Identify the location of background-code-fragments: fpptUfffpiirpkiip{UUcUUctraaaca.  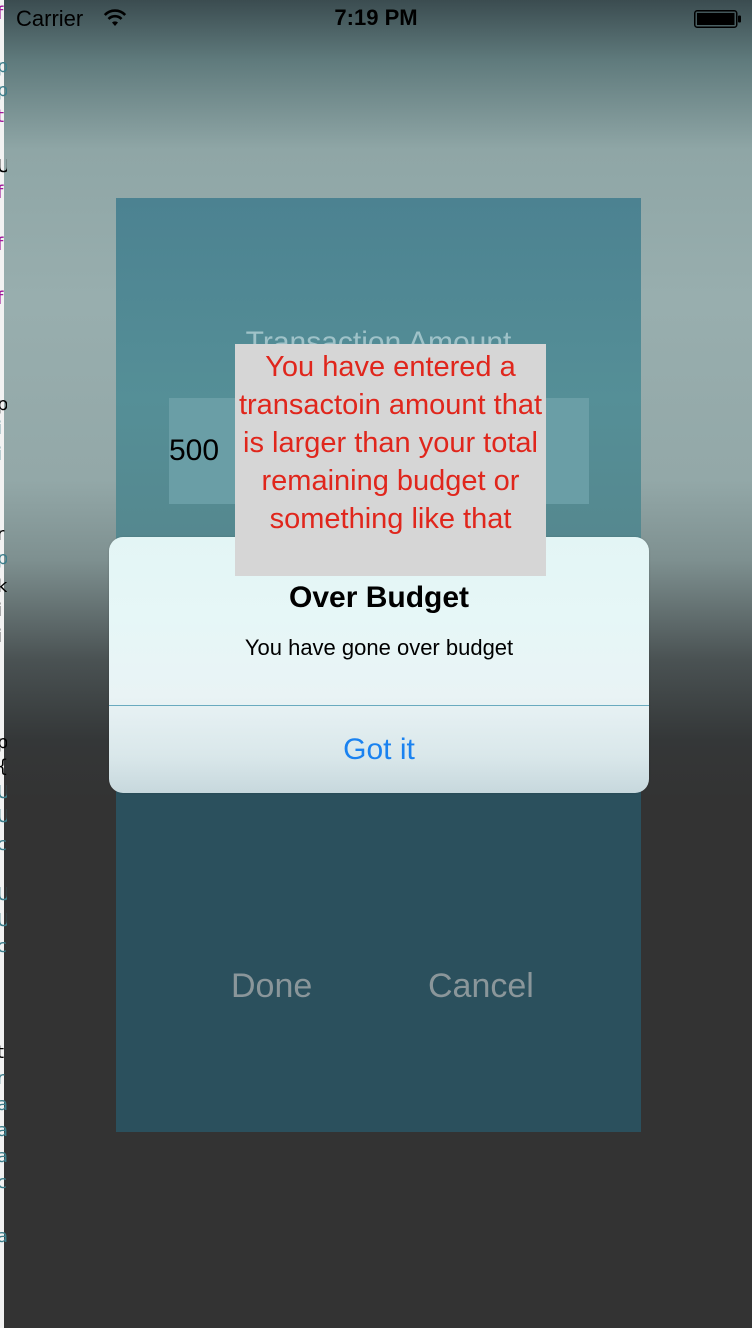
(5, 664).